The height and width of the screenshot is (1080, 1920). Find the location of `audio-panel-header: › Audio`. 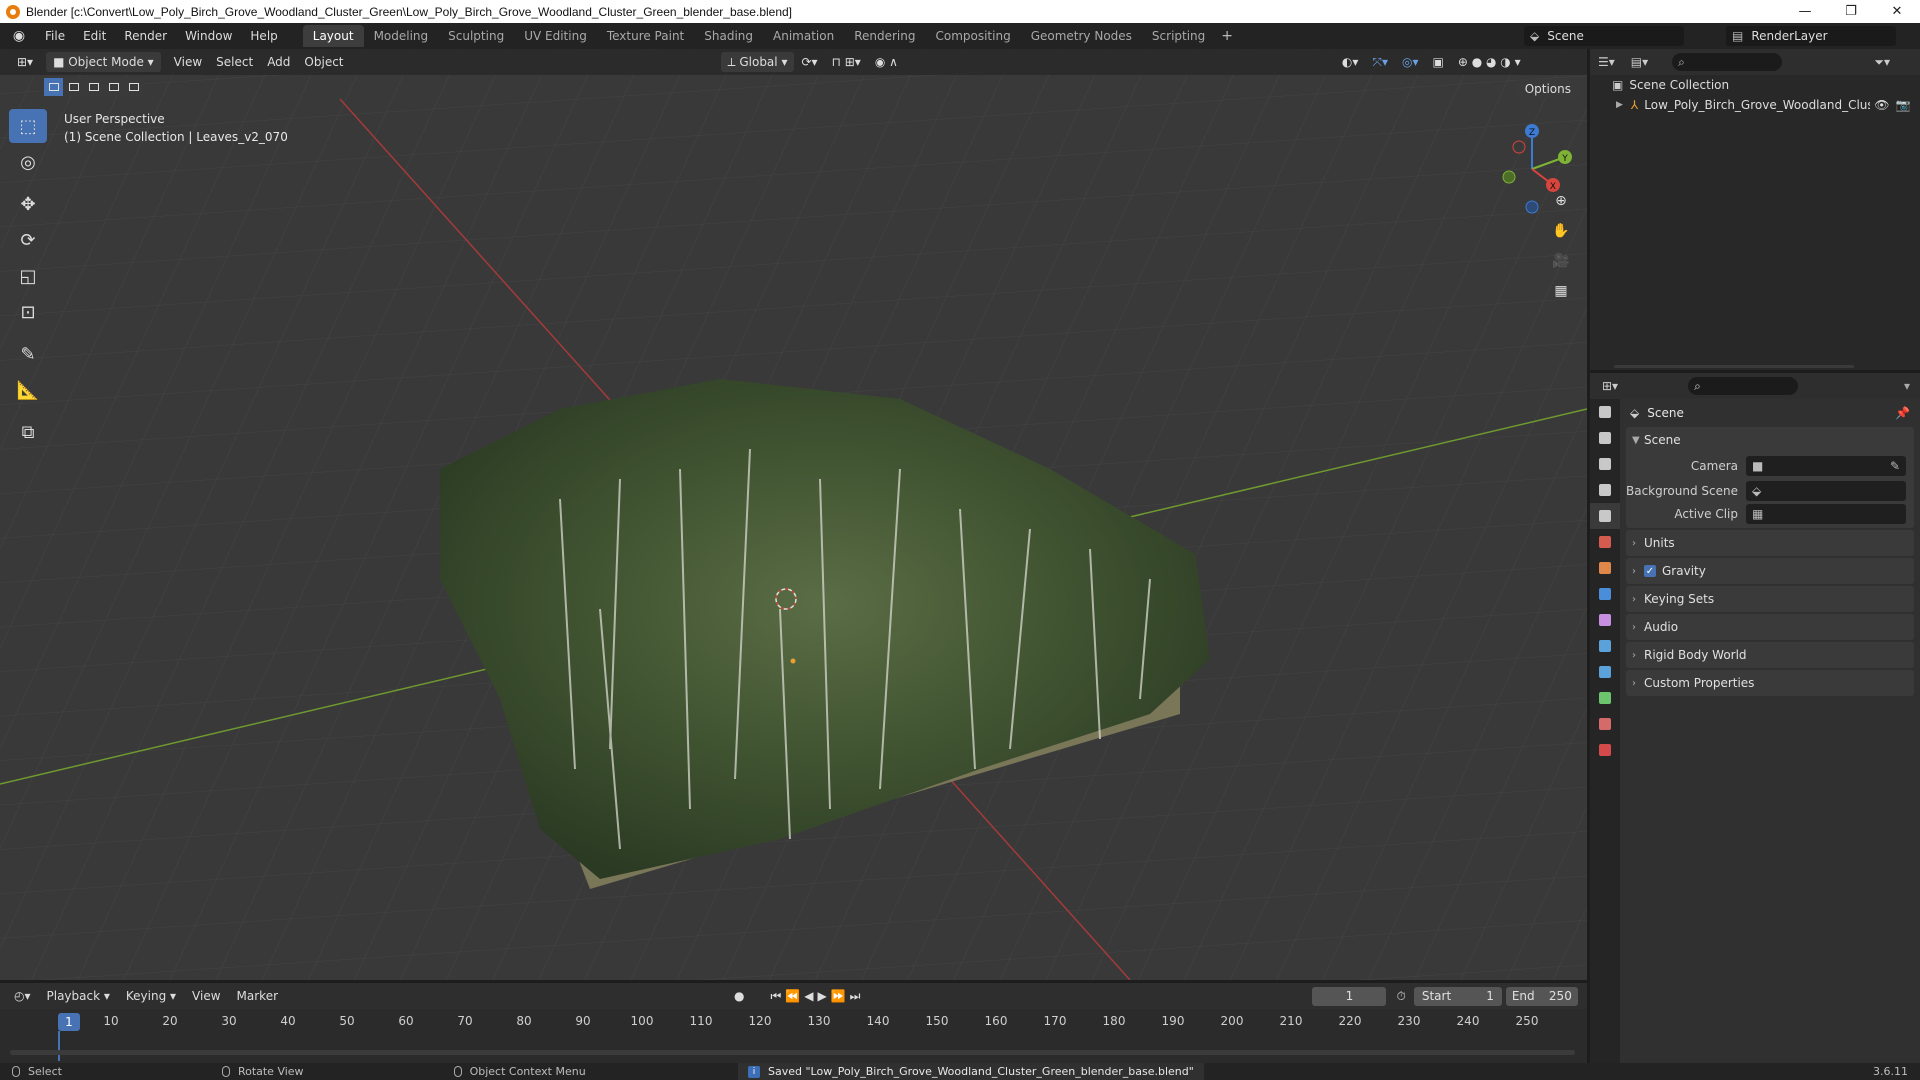

audio-panel-header: › Audio is located at coordinates (1770, 627).